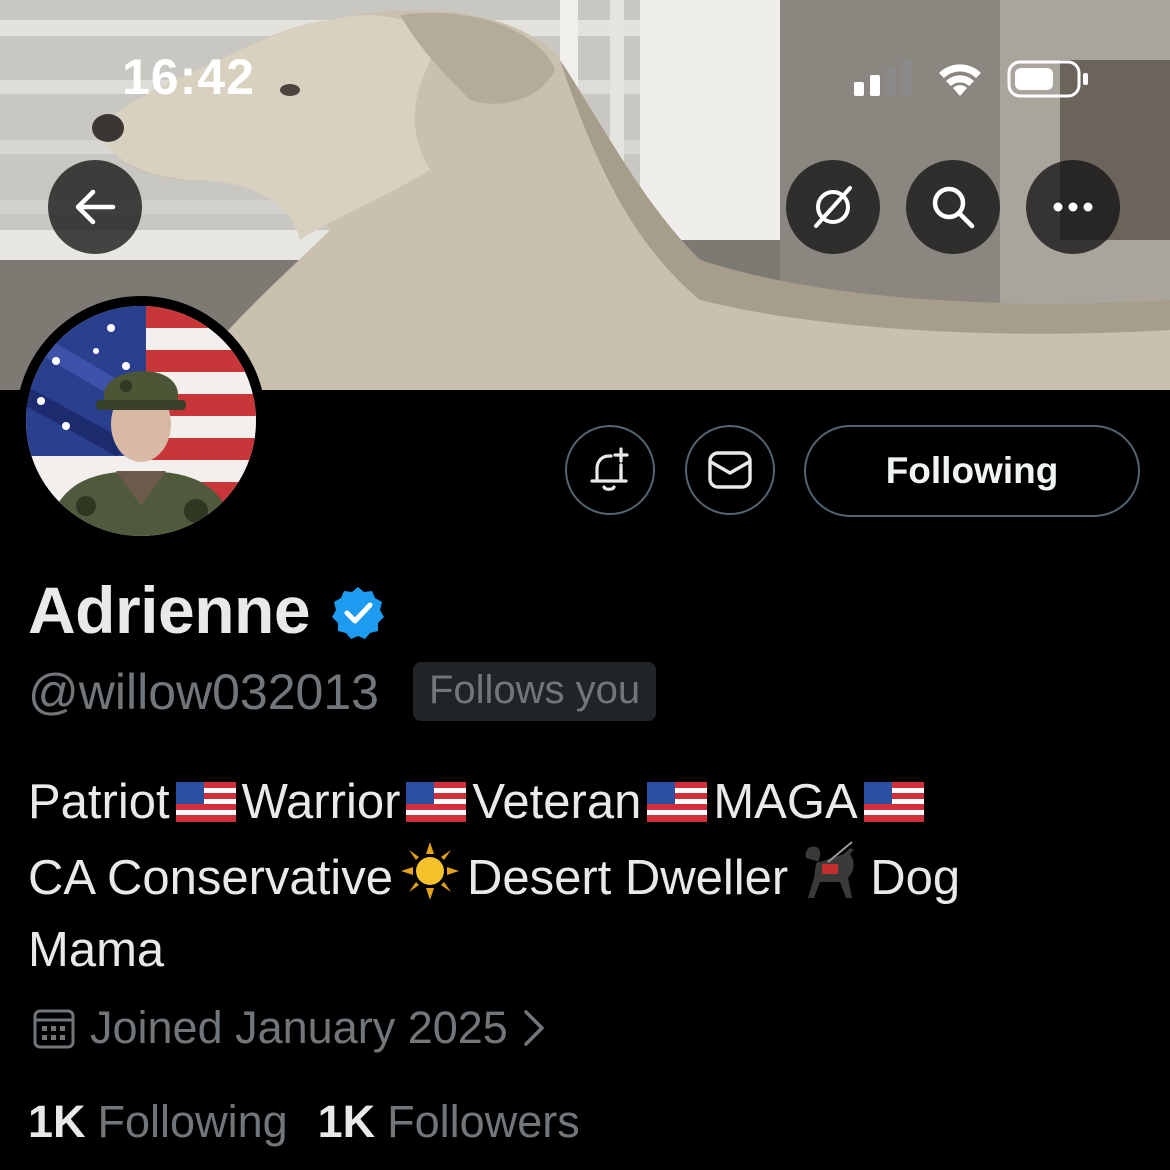 The width and height of the screenshot is (1170, 1170). What do you see at coordinates (557, 802) in the screenshot?
I see `bio-word: Veteran` at bounding box center [557, 802].